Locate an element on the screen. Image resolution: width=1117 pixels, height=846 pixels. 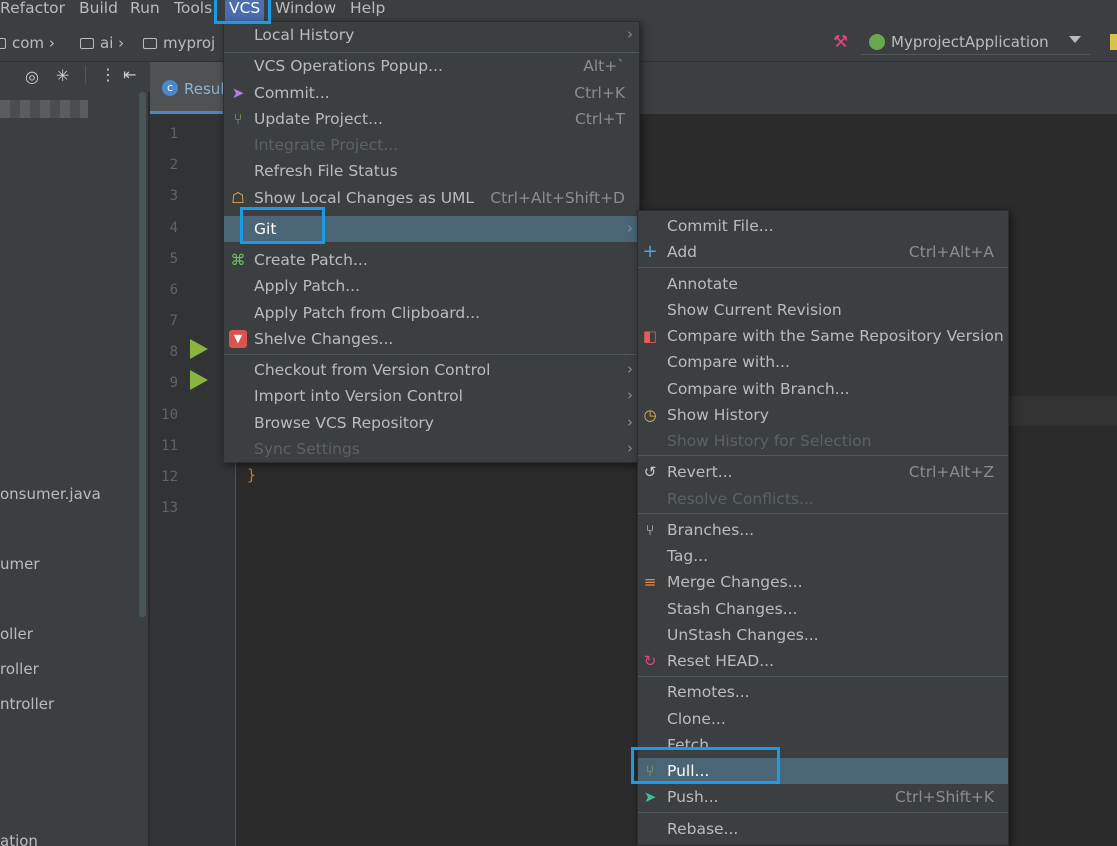
menu-item-vcs-operations-popup: VCS Operations Popup... Alt+` is located at coordinates (431, 66).